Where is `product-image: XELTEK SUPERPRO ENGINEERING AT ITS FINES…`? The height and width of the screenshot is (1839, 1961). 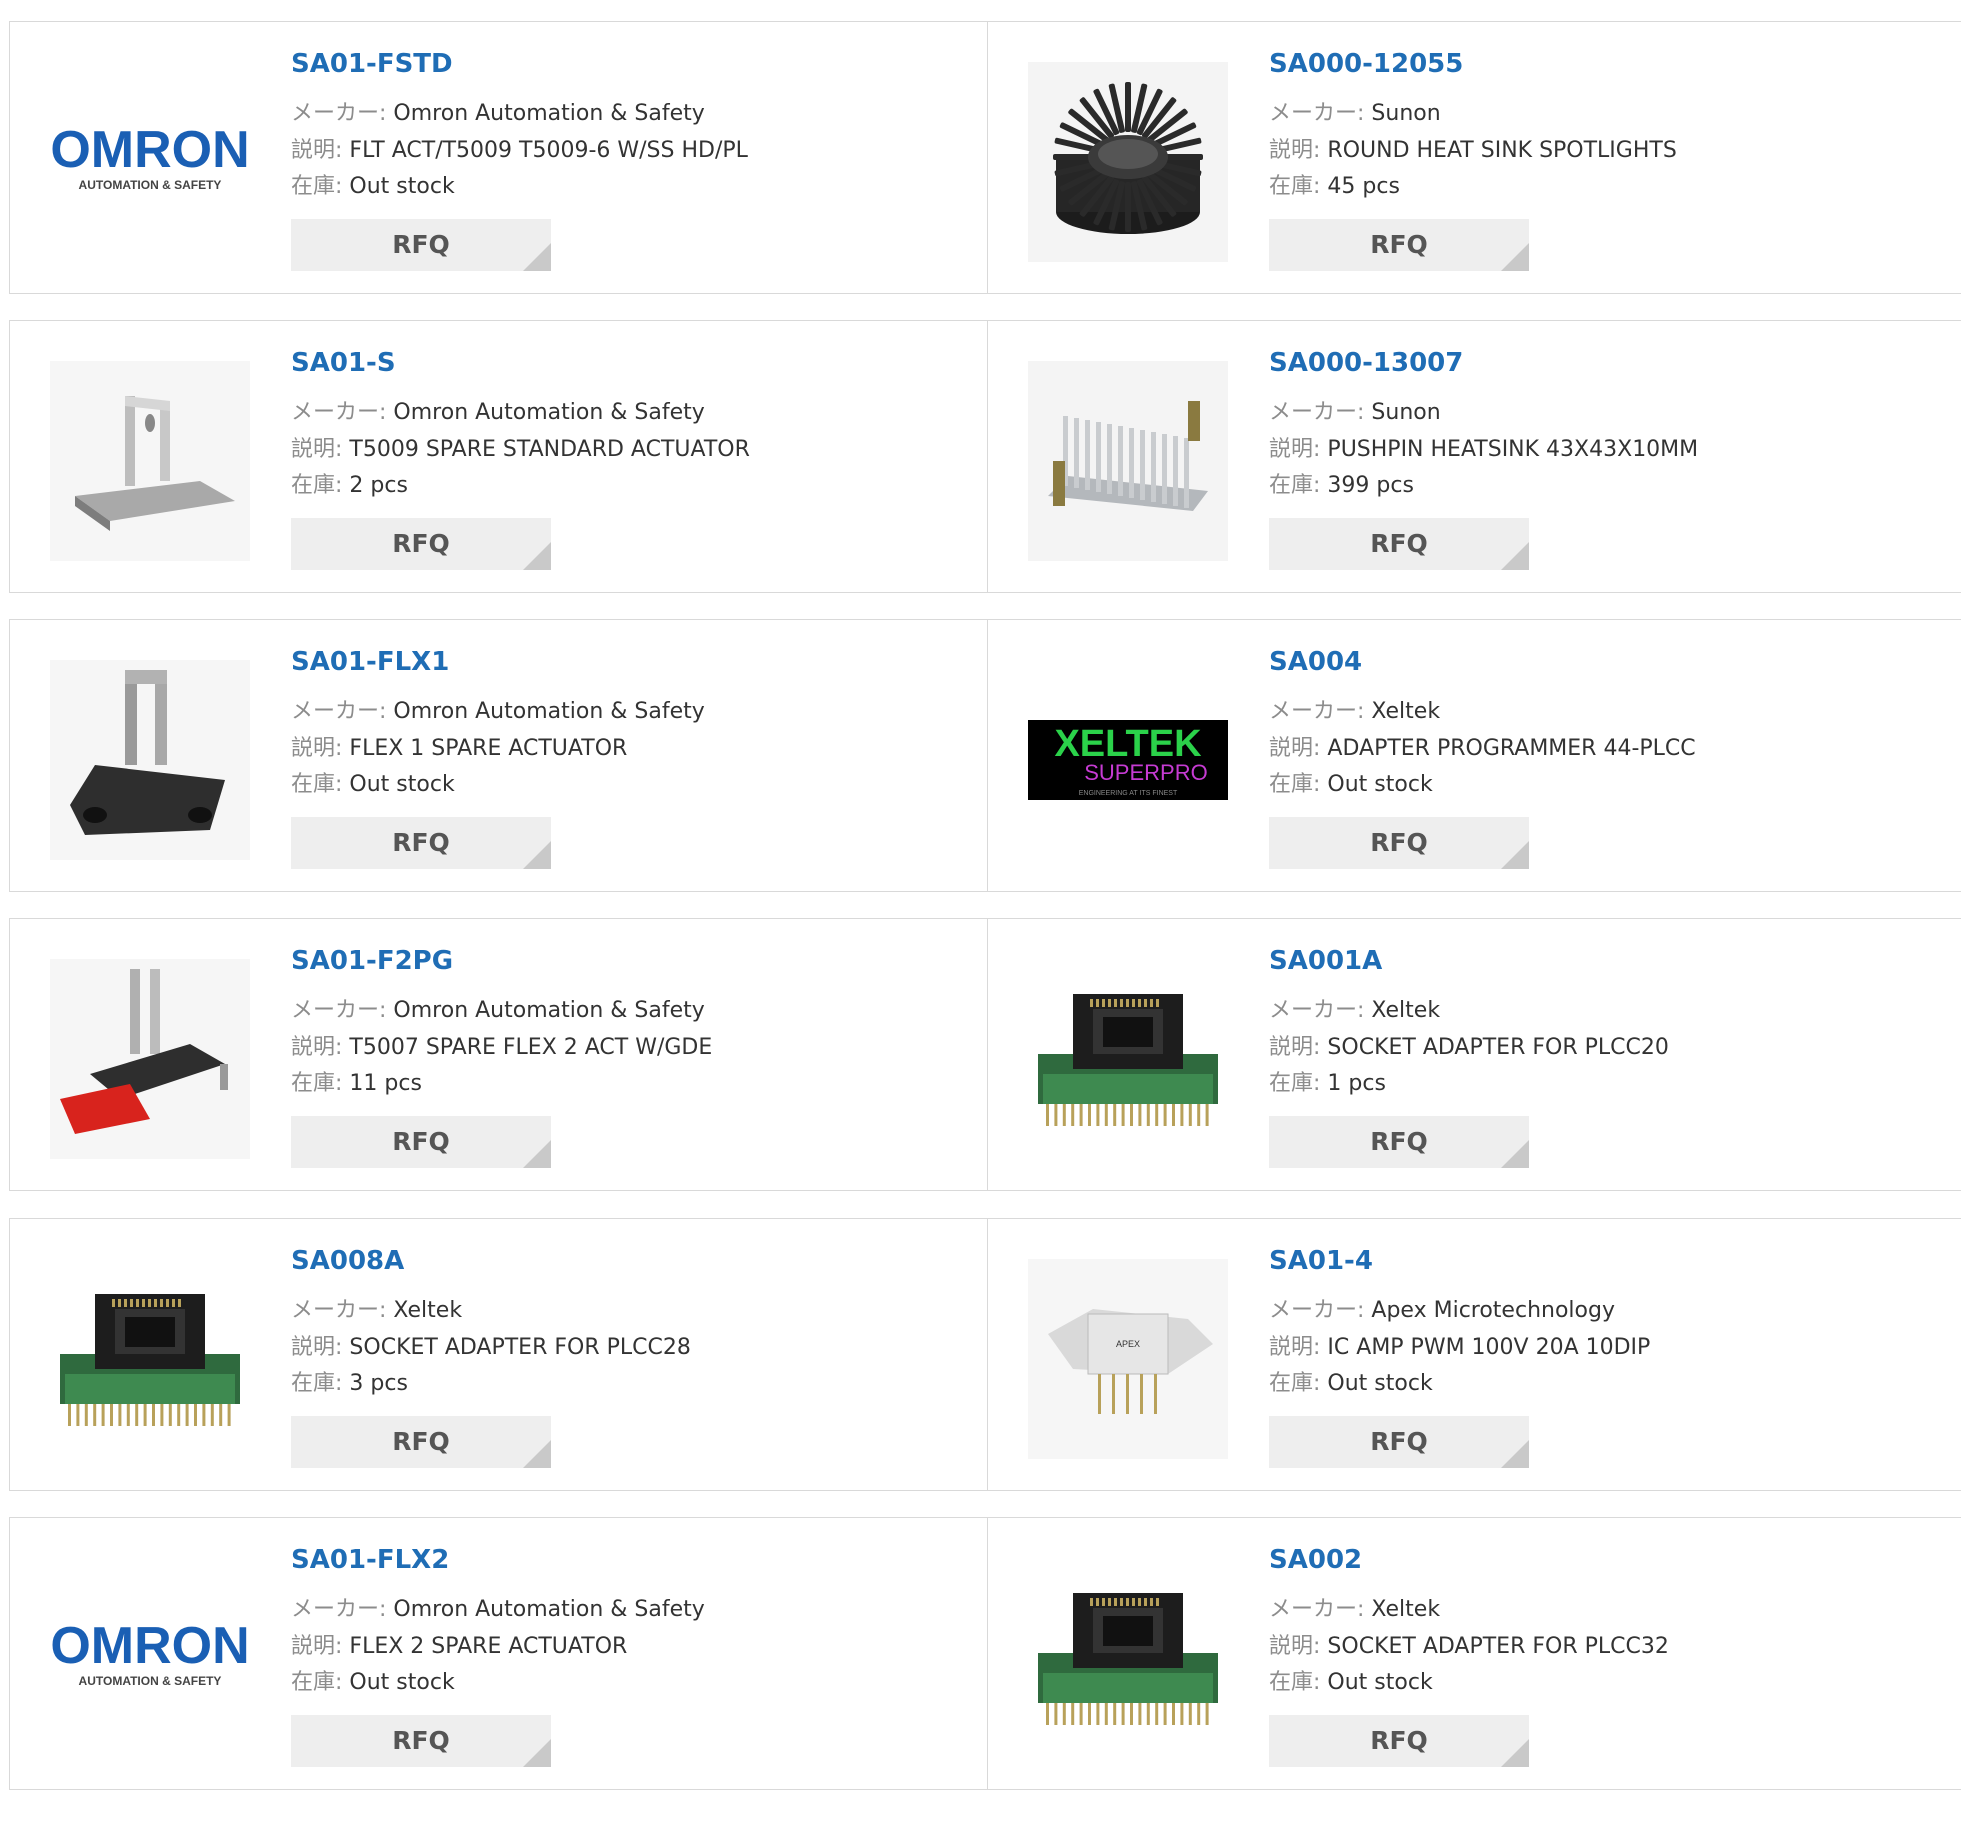 product-image: XELTEK SUPERPRO ENGINEERING AT ITS FINES… is located at coordinates (1128, 760).